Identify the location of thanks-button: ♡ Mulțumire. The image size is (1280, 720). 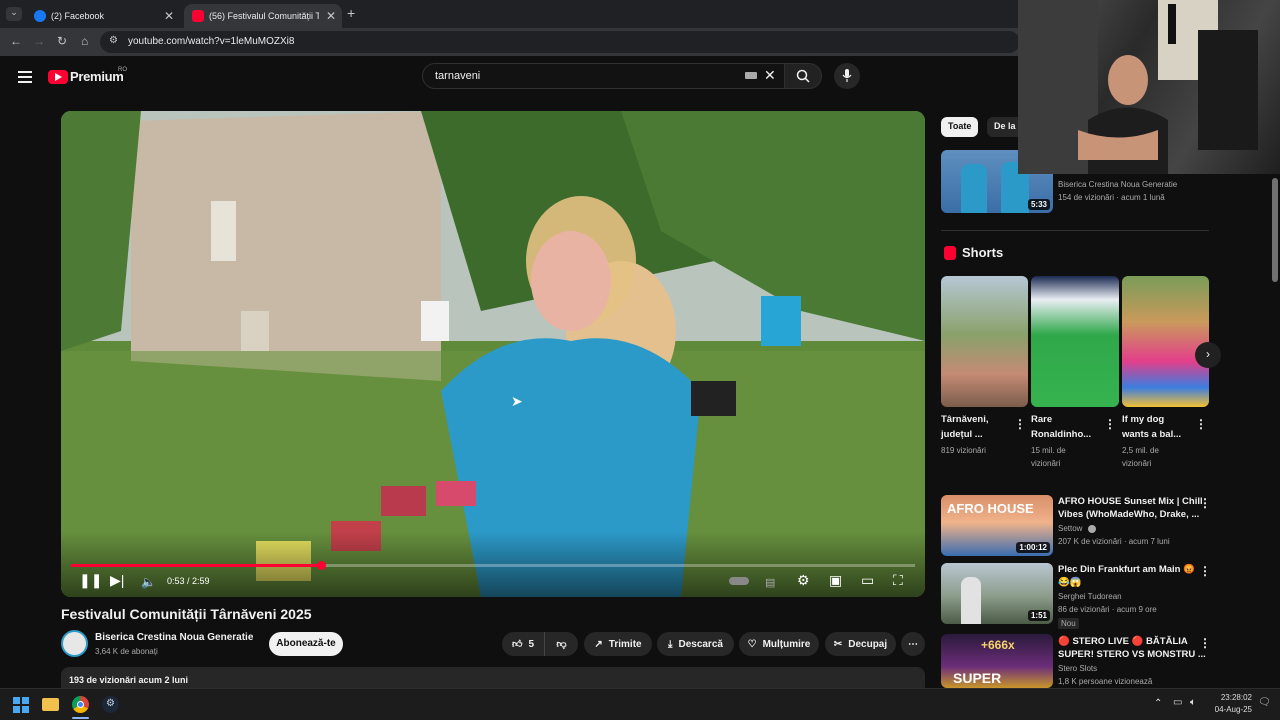
(779, 644).